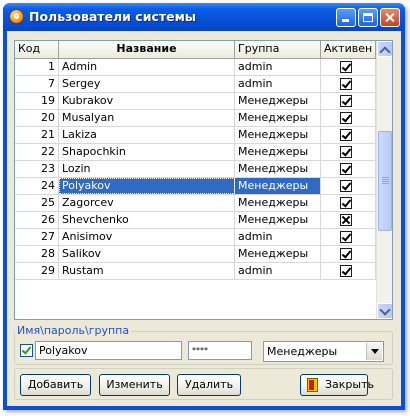  What do you see at coordinates (195, 186) in the screenshot?
I see `table-row: 24 Polyakov Менеджеры` at bounding box center [195, 186].